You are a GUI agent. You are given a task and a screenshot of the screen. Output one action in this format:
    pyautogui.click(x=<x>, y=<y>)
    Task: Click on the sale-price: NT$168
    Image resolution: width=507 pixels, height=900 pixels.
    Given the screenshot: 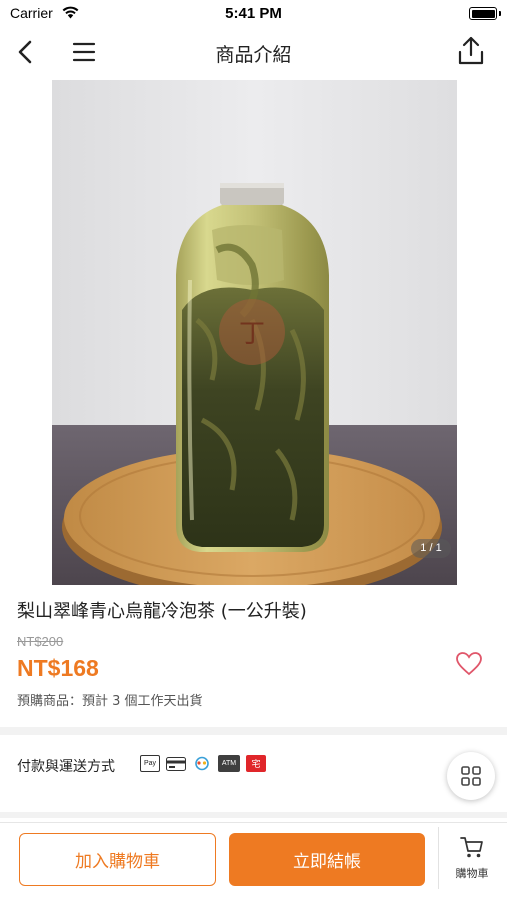 What is the action you would take?
    pyautogui.click(x=58, y=668)
    